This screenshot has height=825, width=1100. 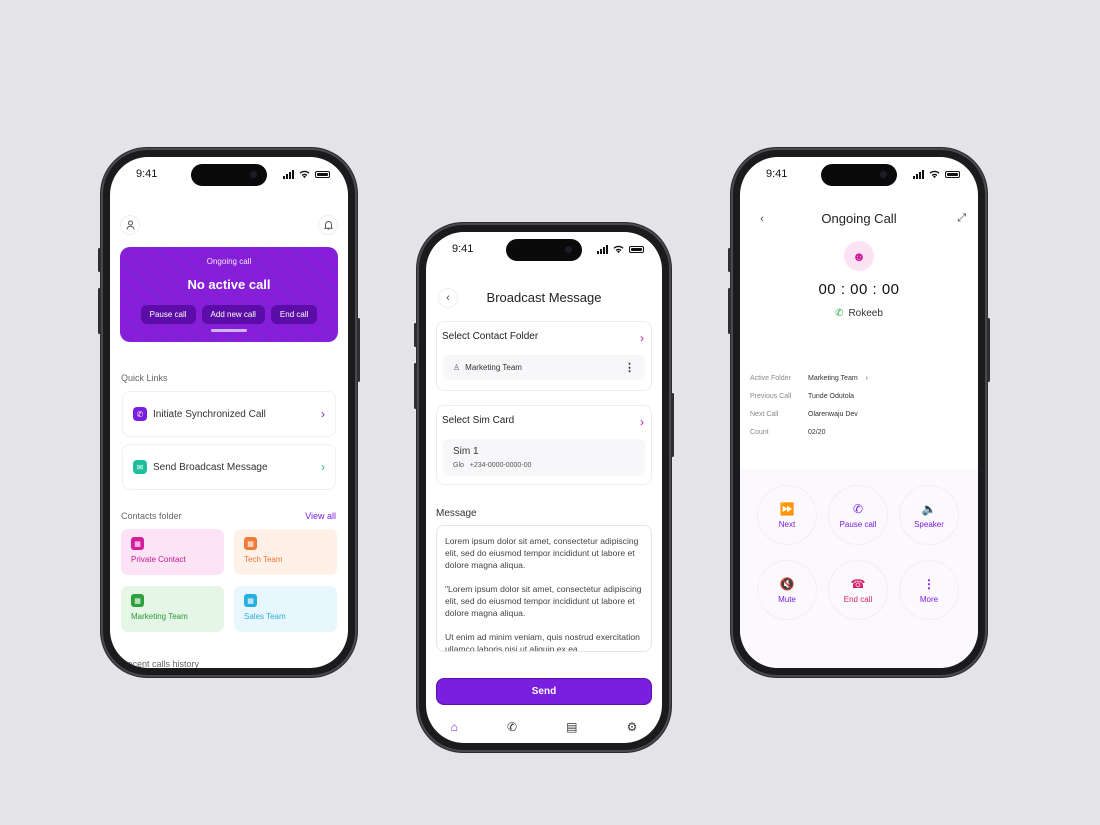 What do you see at coordinates (833, 414) in the screenshot?
I see `info-value: Olarenwaju Dev` at bounding box center [833, 414].